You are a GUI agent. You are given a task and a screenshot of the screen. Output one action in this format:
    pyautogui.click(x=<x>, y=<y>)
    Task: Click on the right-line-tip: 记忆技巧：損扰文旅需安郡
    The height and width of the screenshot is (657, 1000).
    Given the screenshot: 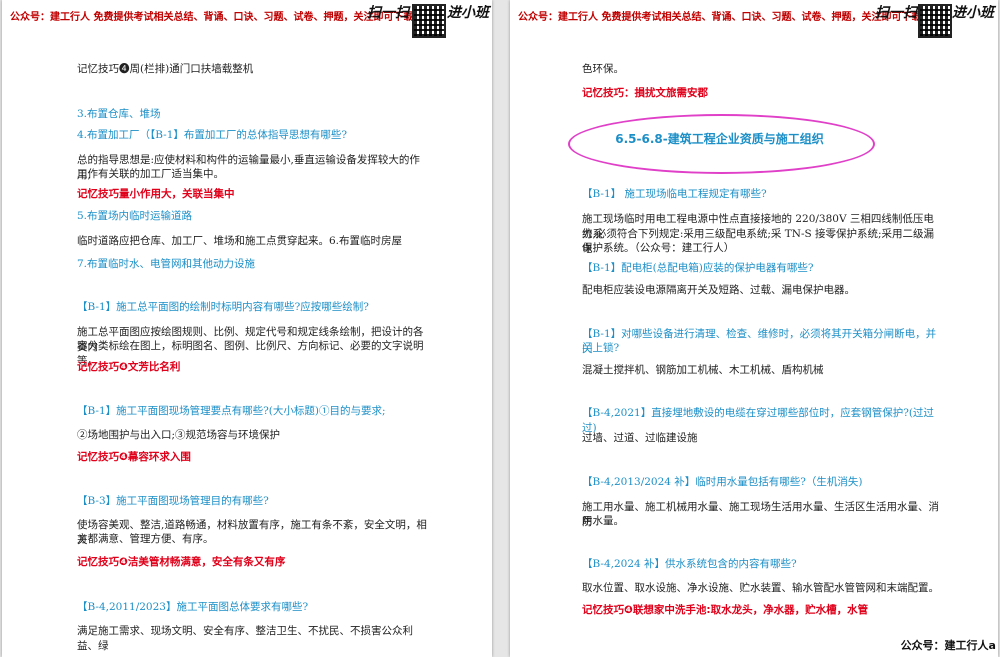 What is the action you would take?
    pyautogui.click(x=645, y=93)
    